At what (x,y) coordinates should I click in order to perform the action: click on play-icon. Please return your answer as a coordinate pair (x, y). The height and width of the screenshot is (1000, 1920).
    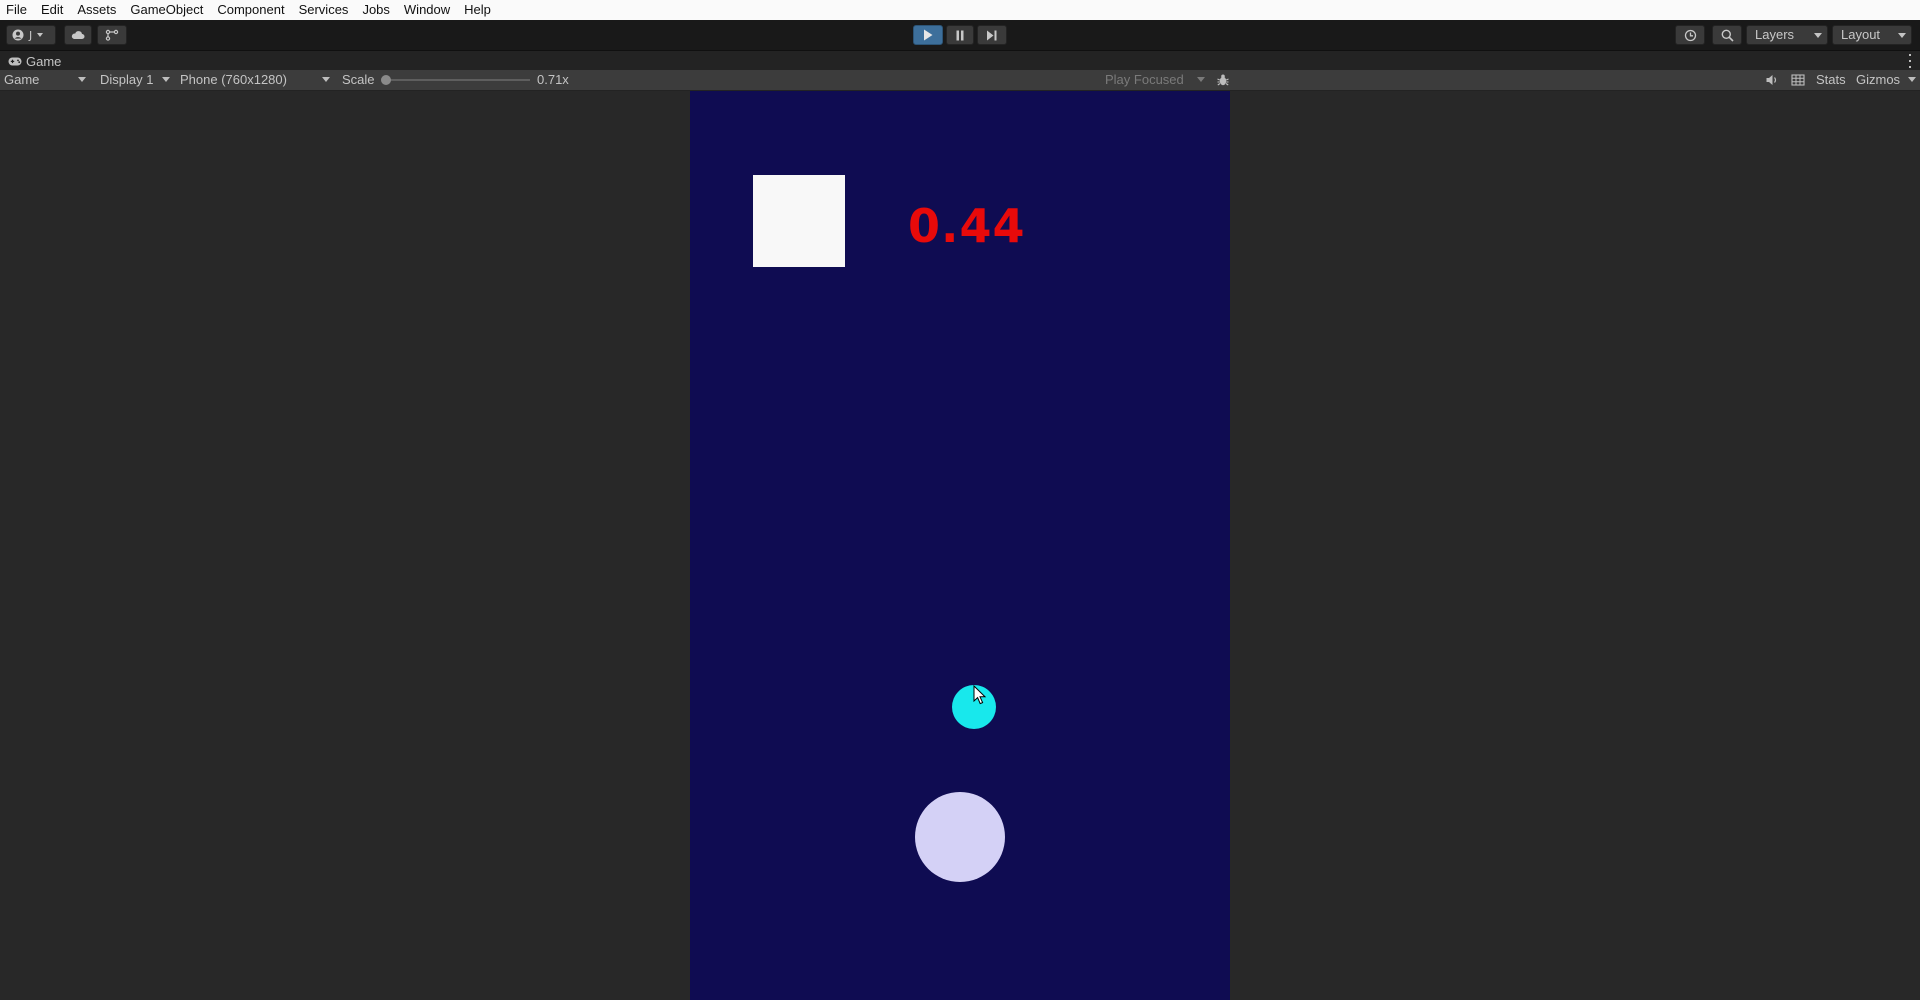
    Looking at the image, I should click on (928, 35).